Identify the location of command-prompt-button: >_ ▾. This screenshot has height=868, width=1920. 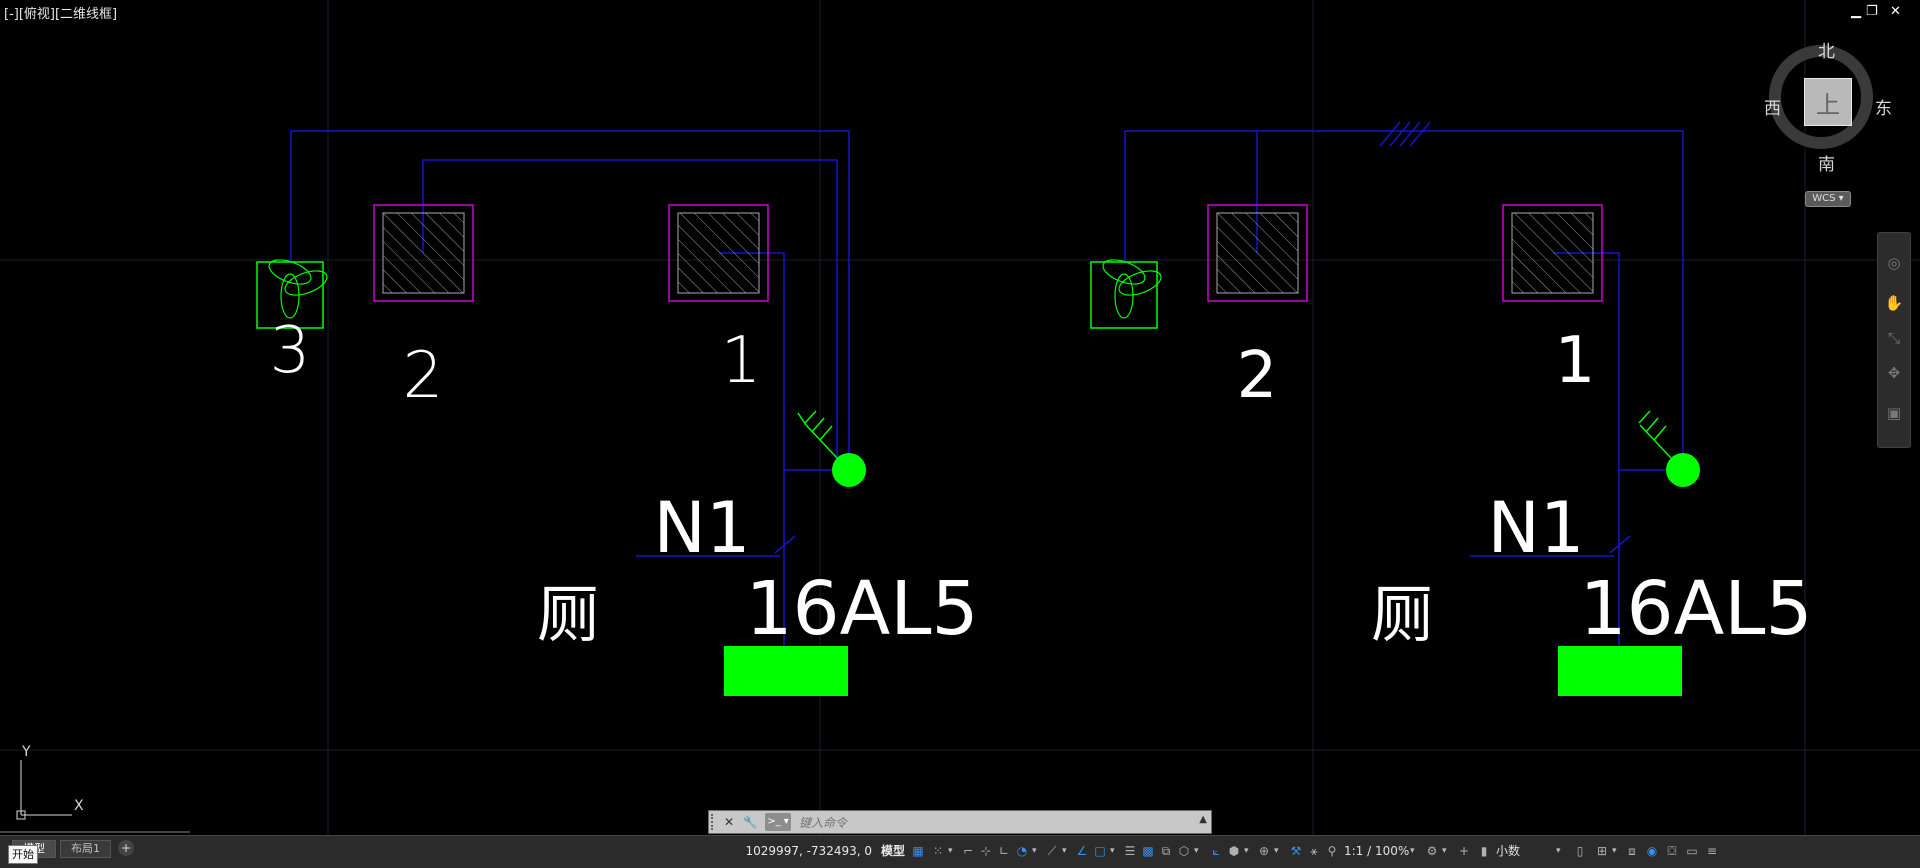
(778, 822).